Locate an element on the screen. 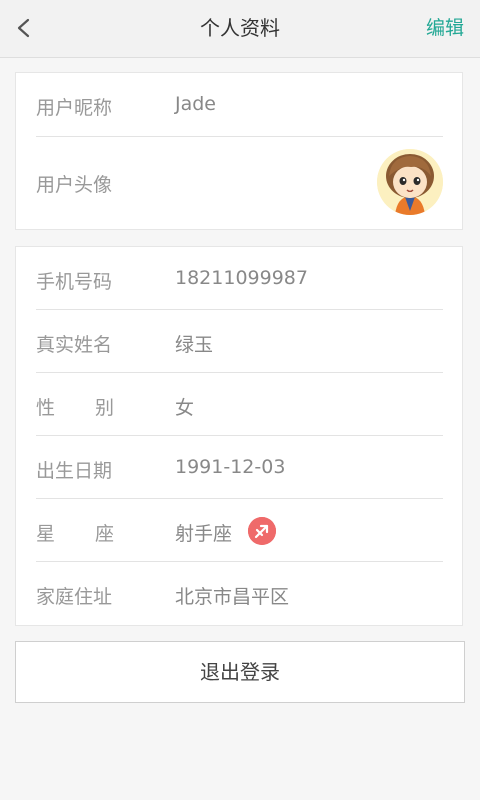 The image size is (480, 800). zodiac-label-char-2: 座 is located at coordinates (104, 534).